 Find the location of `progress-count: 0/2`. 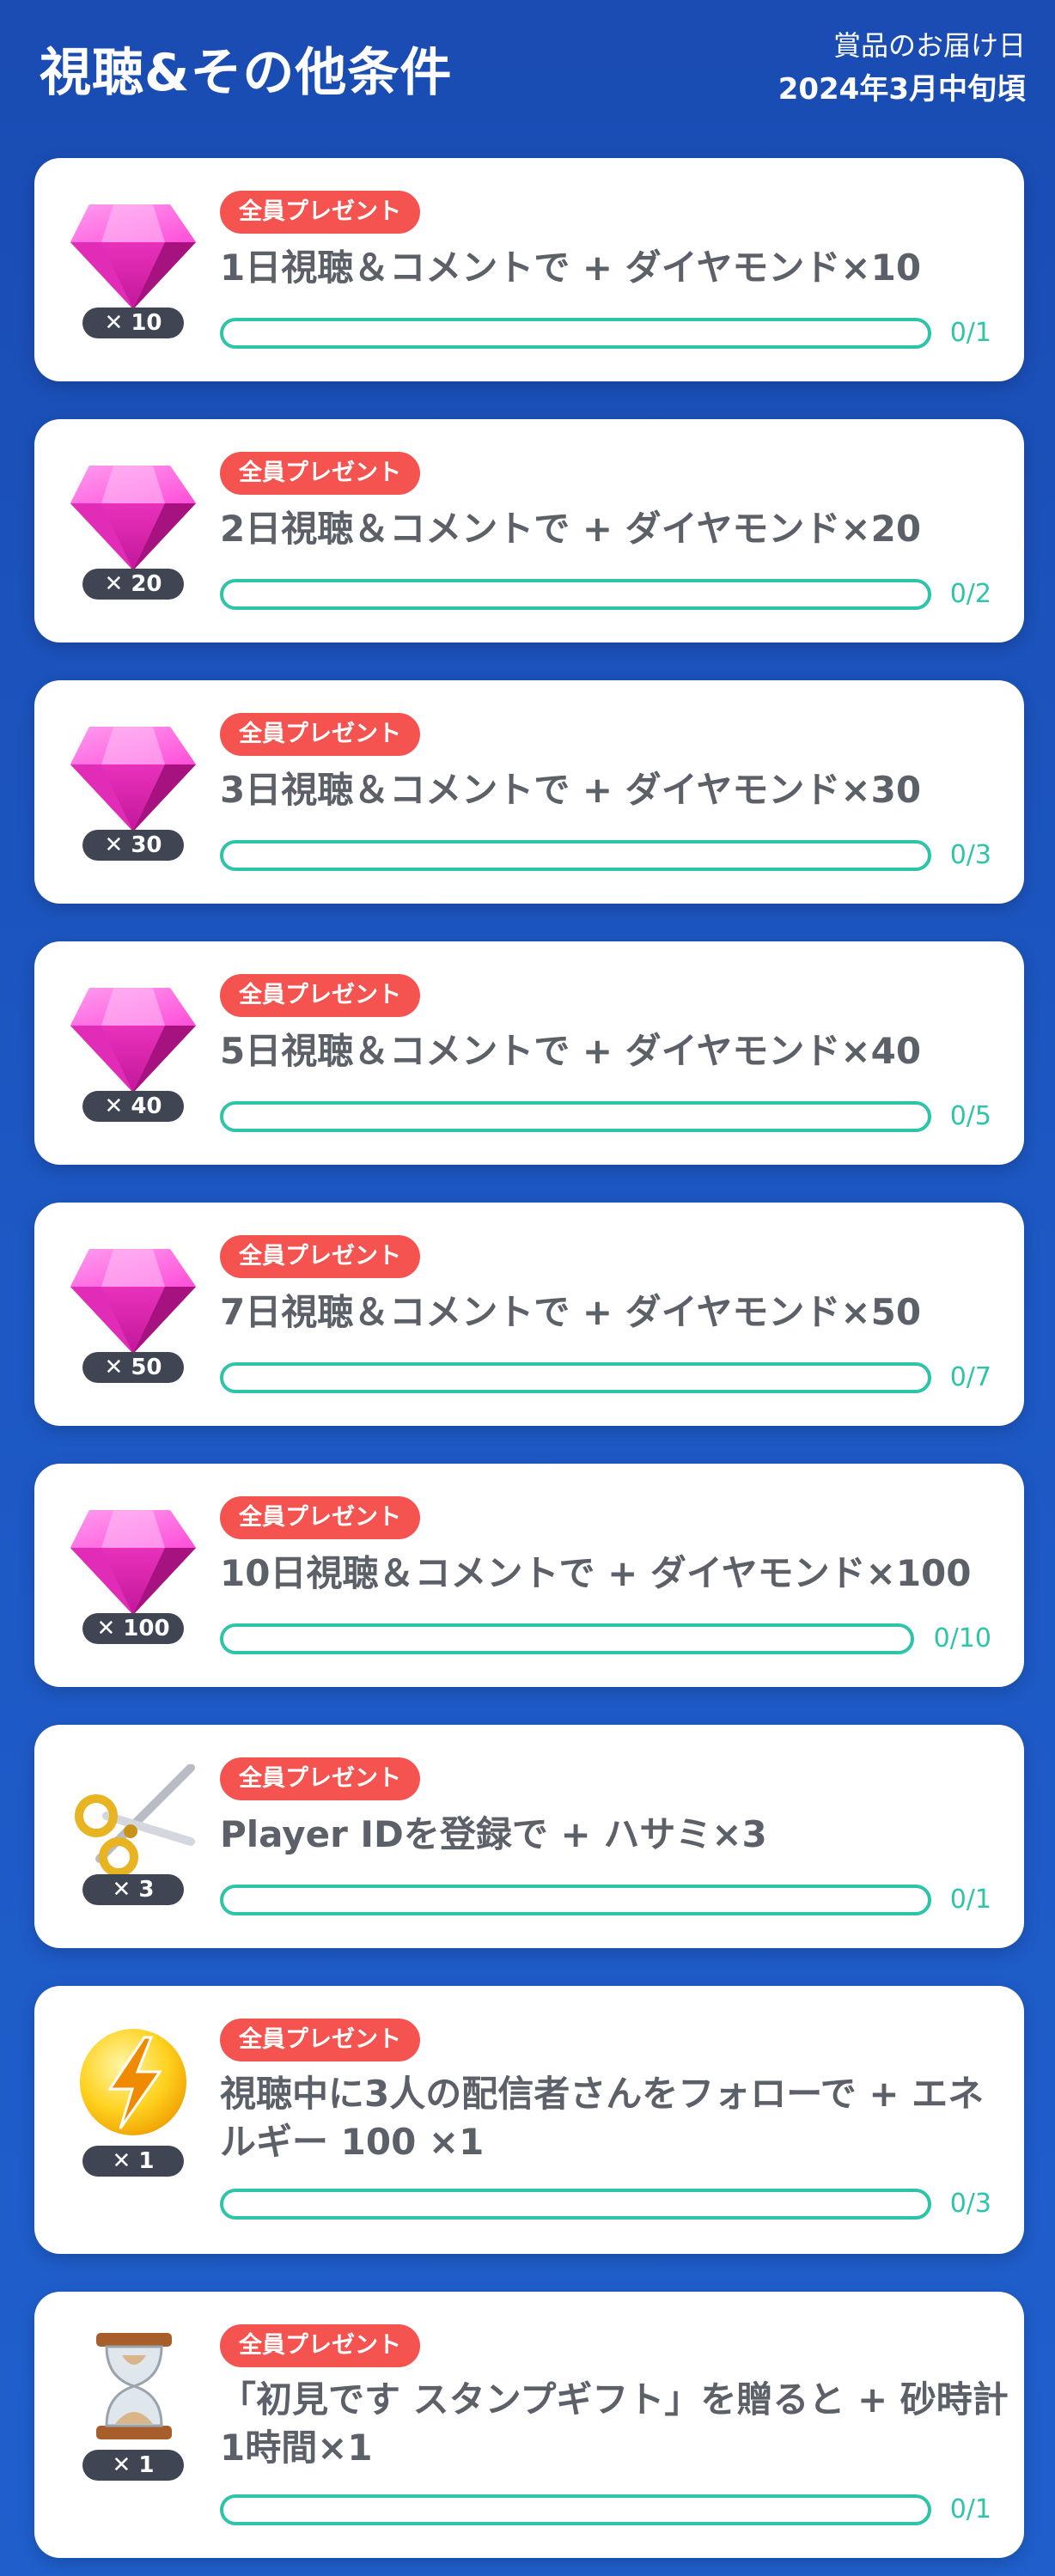

progress-count: 0/2 is located at coordinates (970, 594).